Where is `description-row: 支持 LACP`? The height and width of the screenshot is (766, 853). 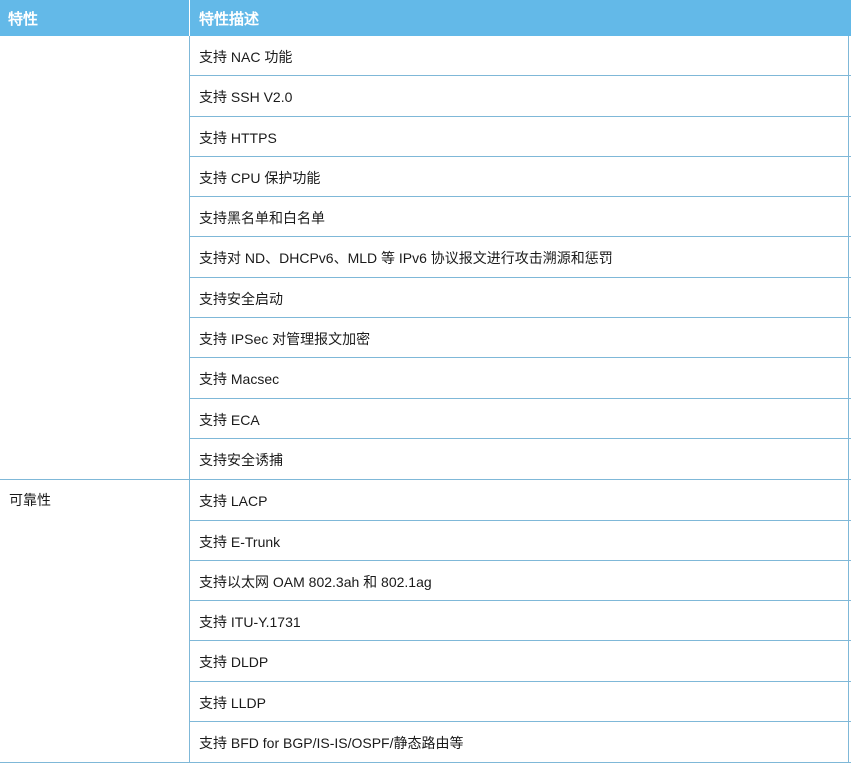 description-row: 支持 LACP is located at coordinates (520, 500).